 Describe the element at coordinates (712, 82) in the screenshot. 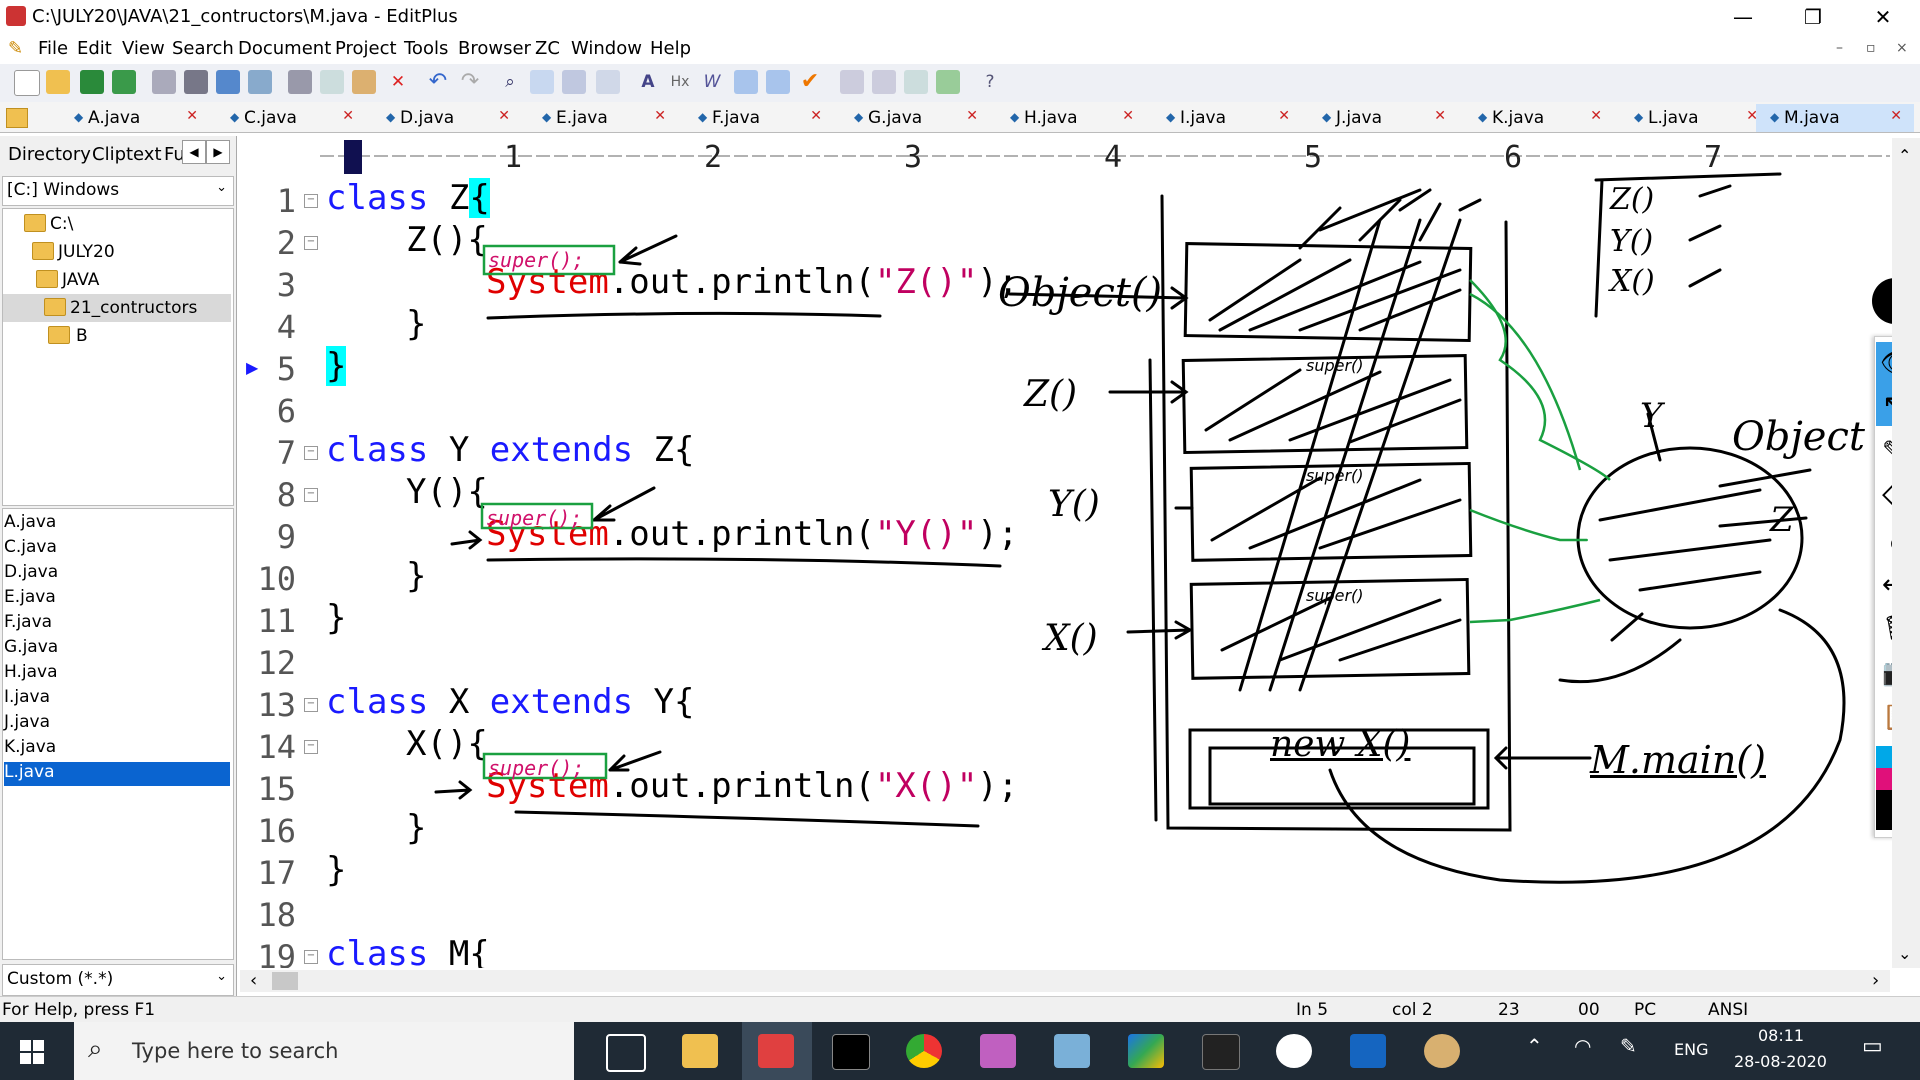

I see `word-wrap-icon: W` at that location.